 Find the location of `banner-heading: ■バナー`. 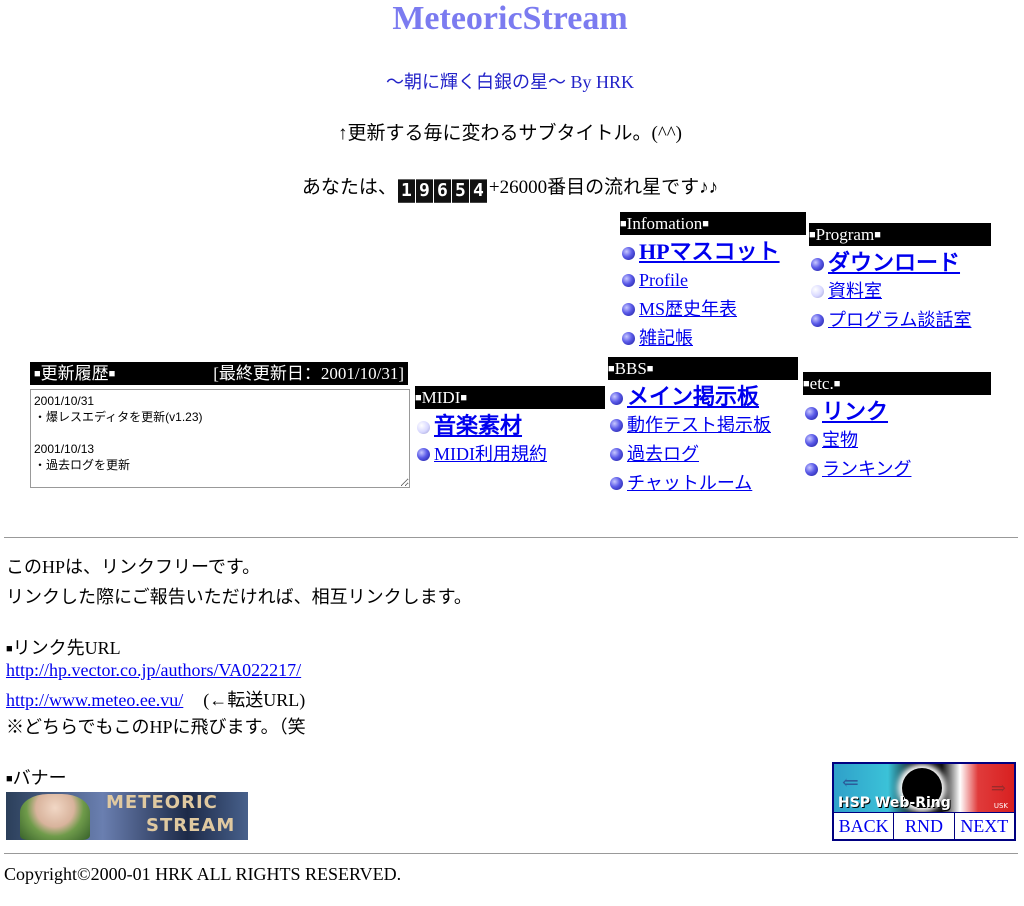

banner-heading: ■バナー is located at coordinates (36, 777).